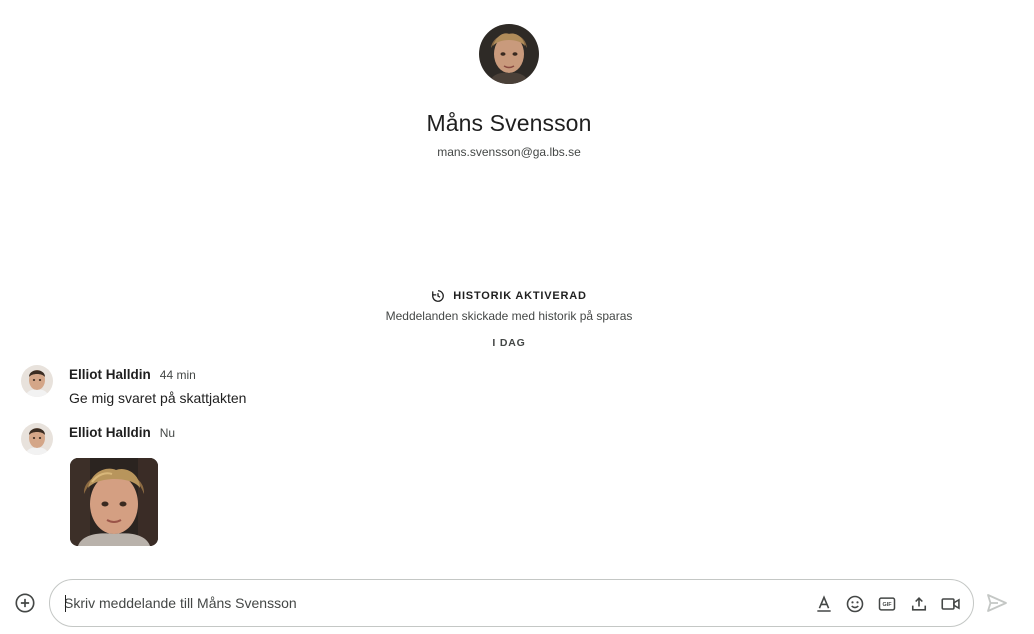  I want to click on day-divider: I DAG, so click(509, 343).